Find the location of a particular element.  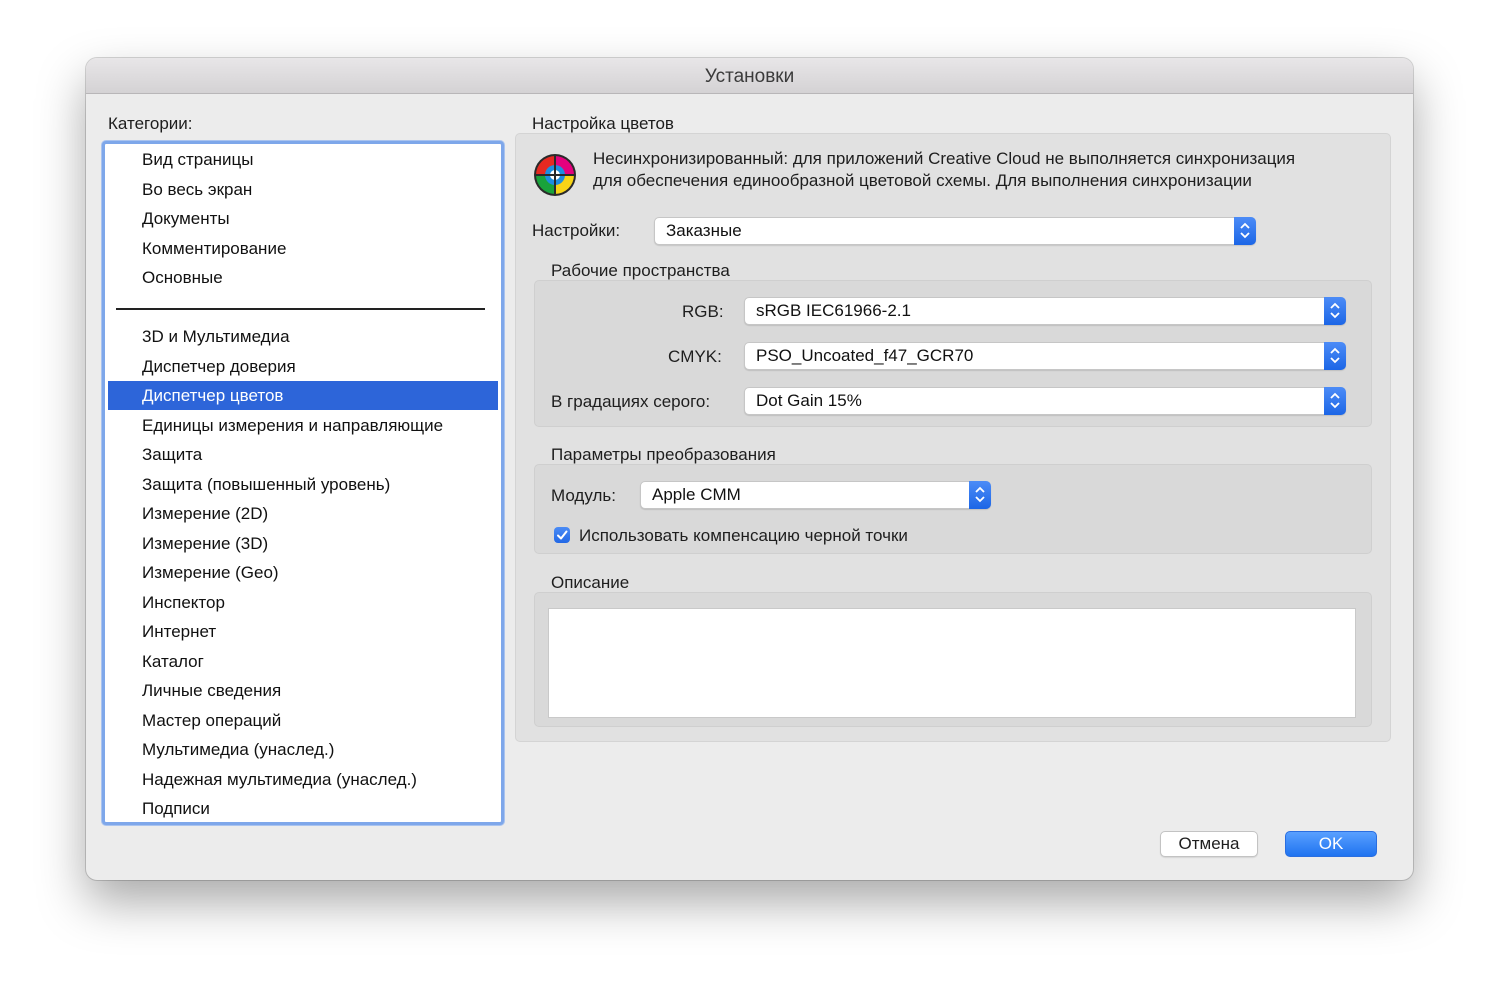

category-item: Интернет is located at coordinates (303, 631).